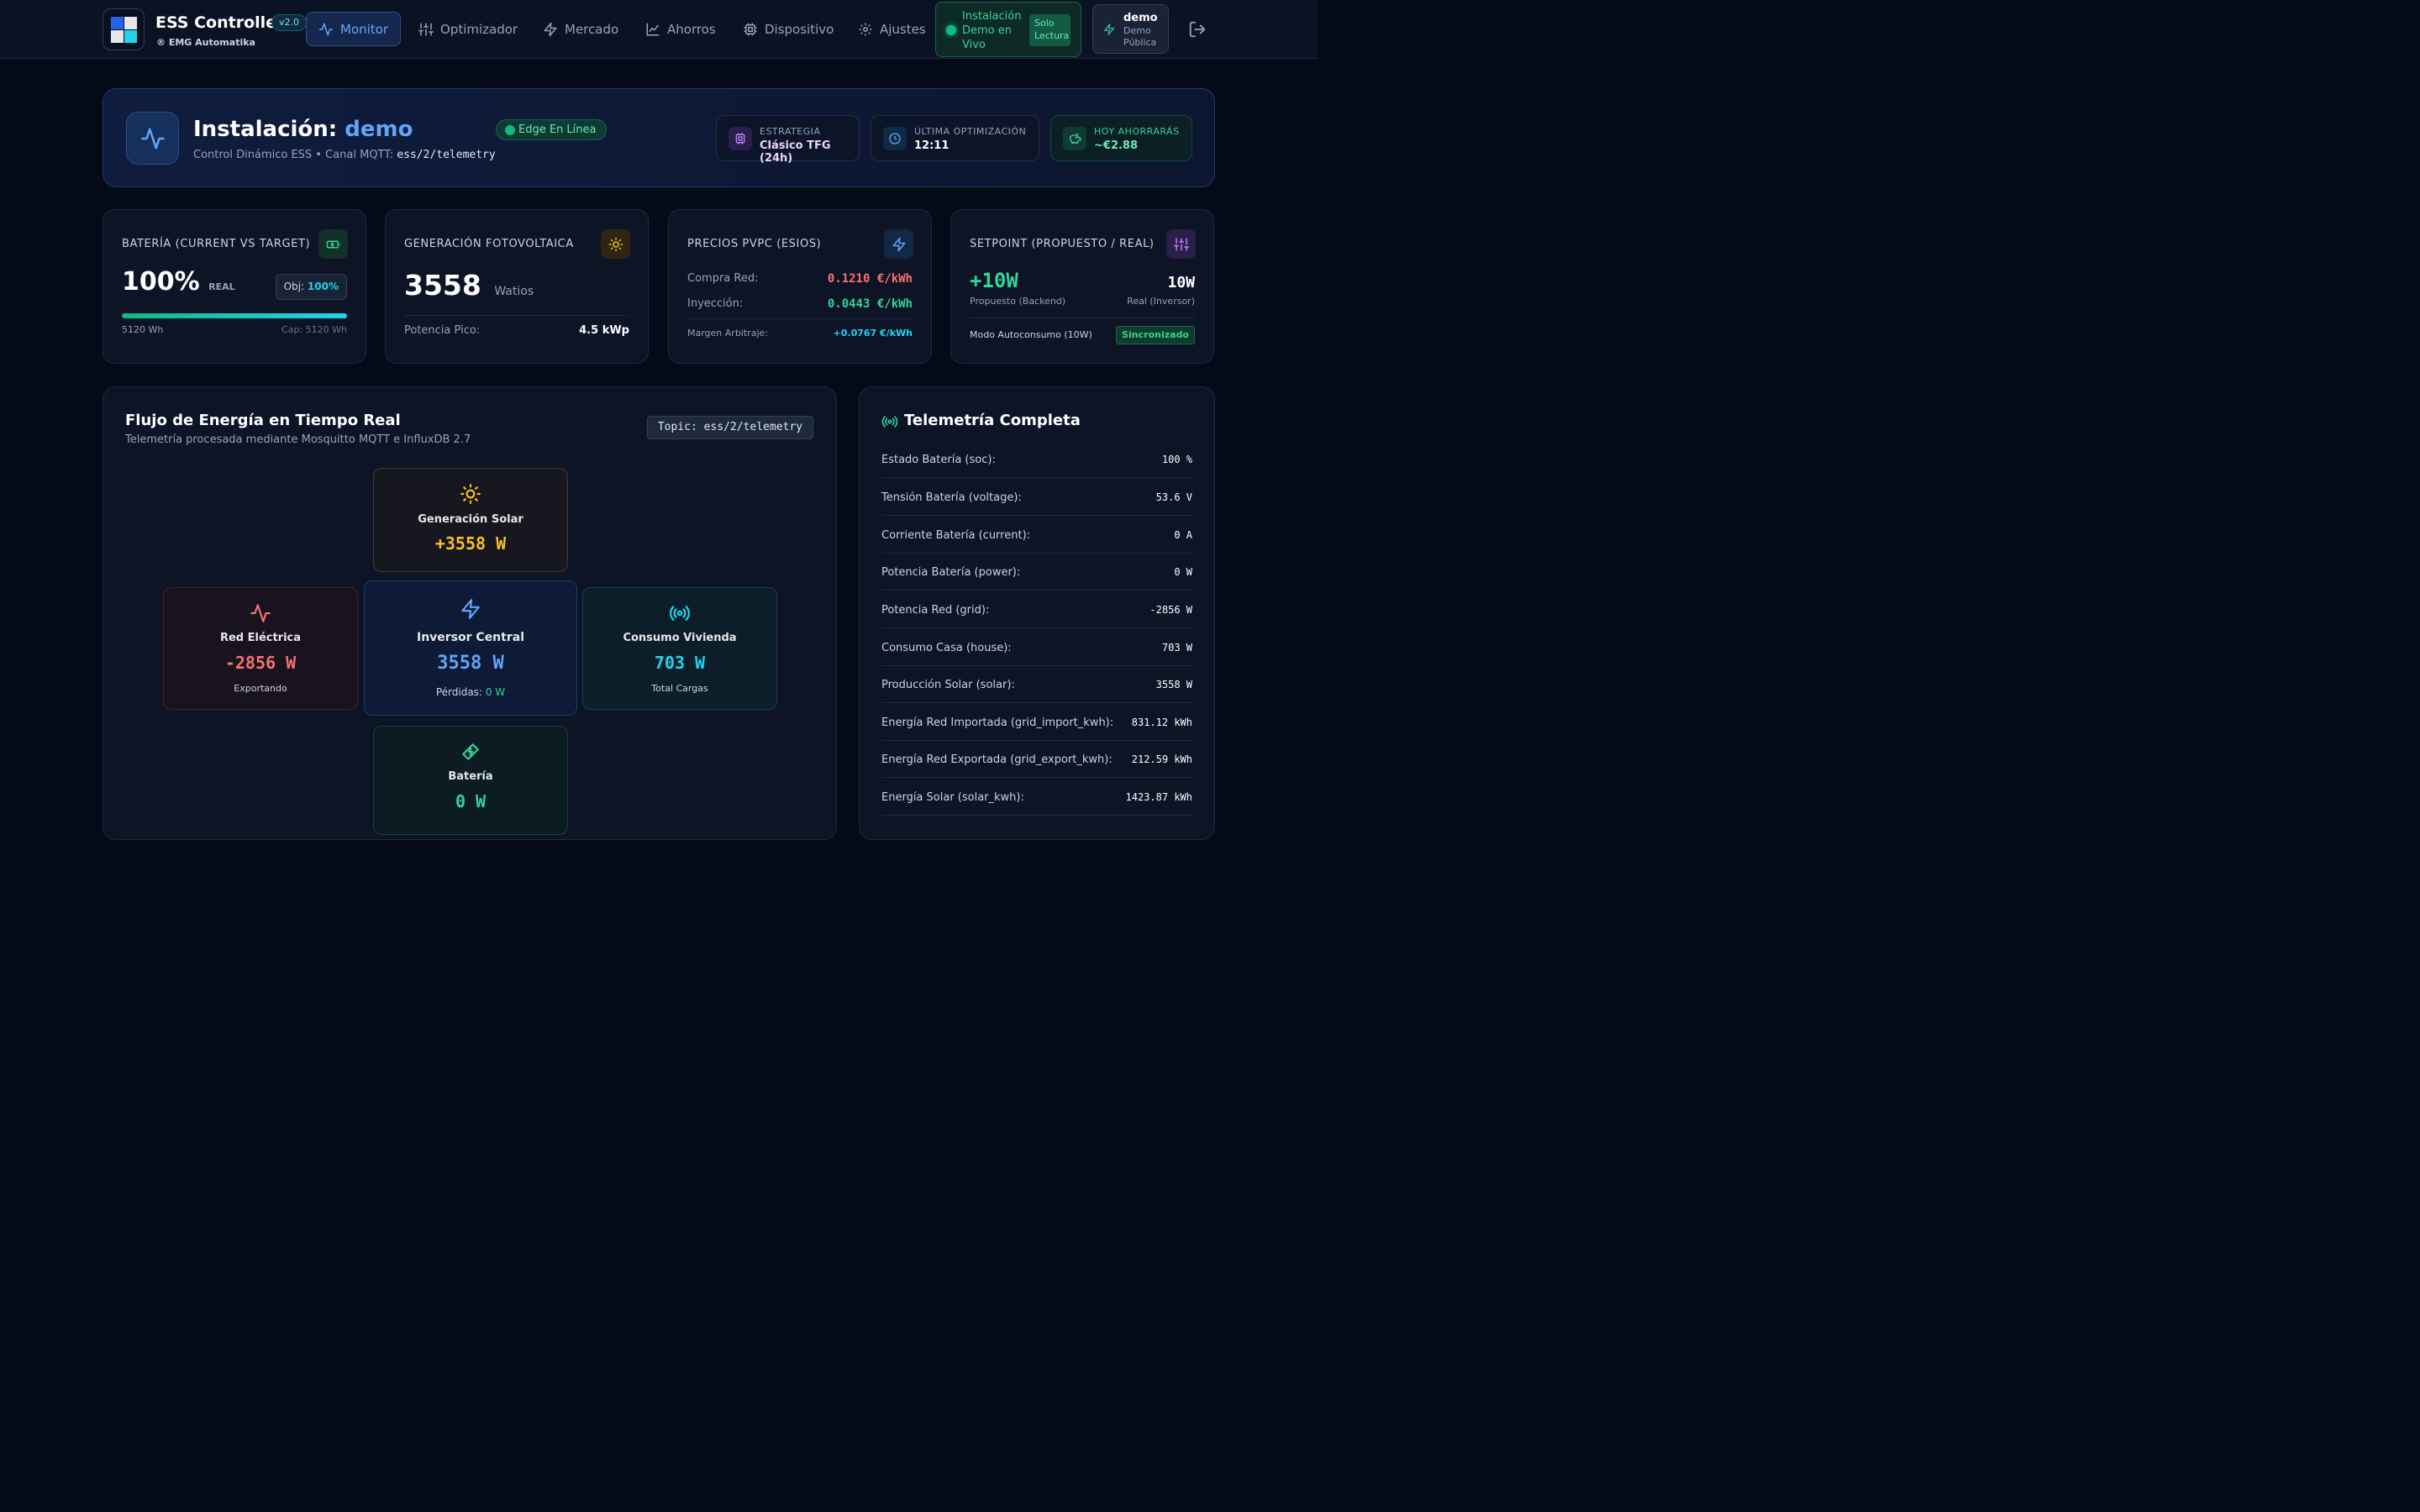  Describe the element at coordinates (795, 152) in the screenshot. I see `strategy-value: Clásico TFG (24h)` at that location.